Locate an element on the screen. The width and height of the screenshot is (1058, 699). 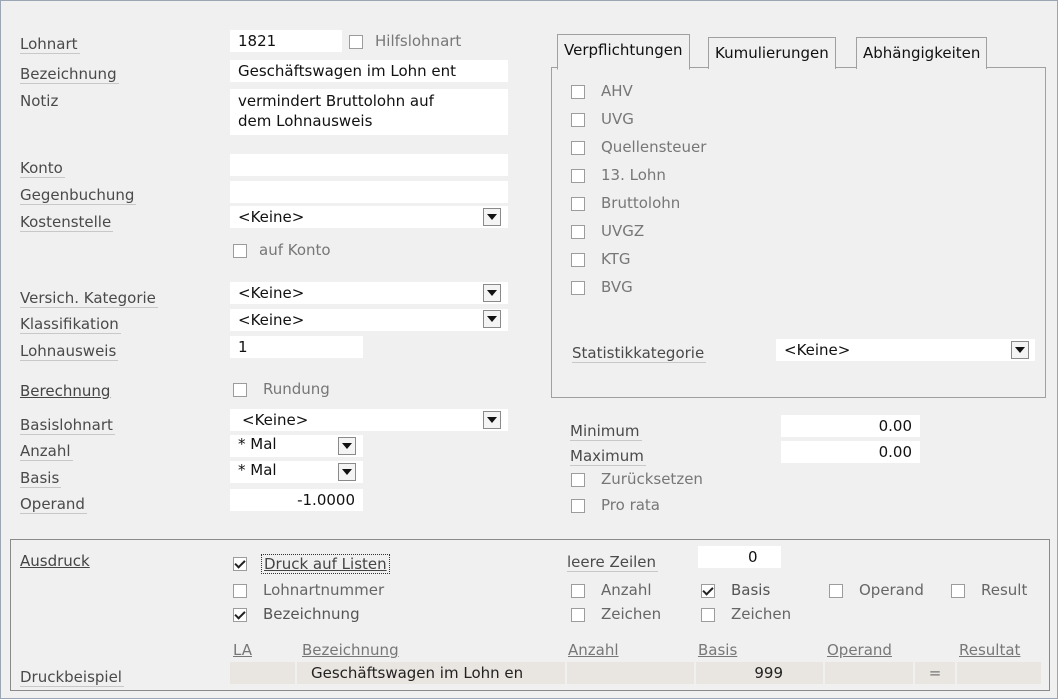
basislohnart-label: Basislohnart is located at coordinates (67, 425).